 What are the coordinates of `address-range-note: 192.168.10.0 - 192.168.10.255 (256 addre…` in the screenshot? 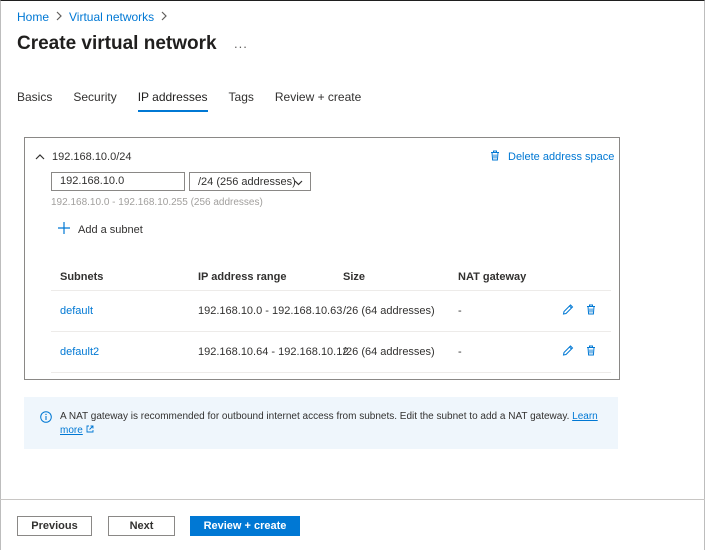 It's located at (157, 202).